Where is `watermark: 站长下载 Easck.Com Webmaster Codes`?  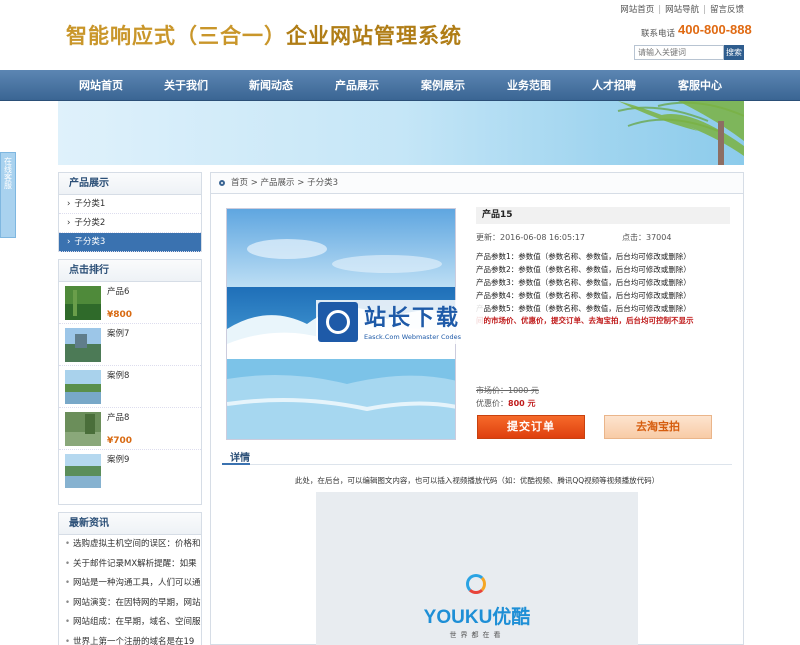 watermark: 站长下载 Easck.Com Webmaster Codes is located at coordinates (400, 322).